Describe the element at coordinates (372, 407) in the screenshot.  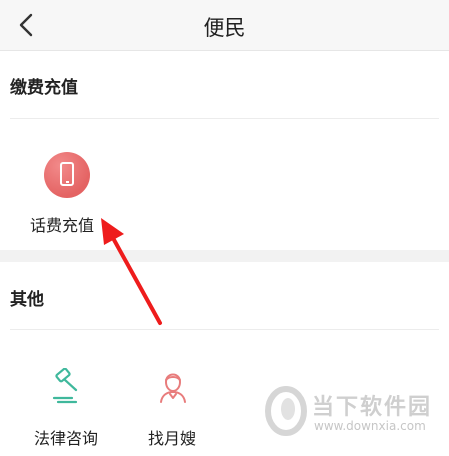
I see `watermark-name: 当下软件园` at that location.